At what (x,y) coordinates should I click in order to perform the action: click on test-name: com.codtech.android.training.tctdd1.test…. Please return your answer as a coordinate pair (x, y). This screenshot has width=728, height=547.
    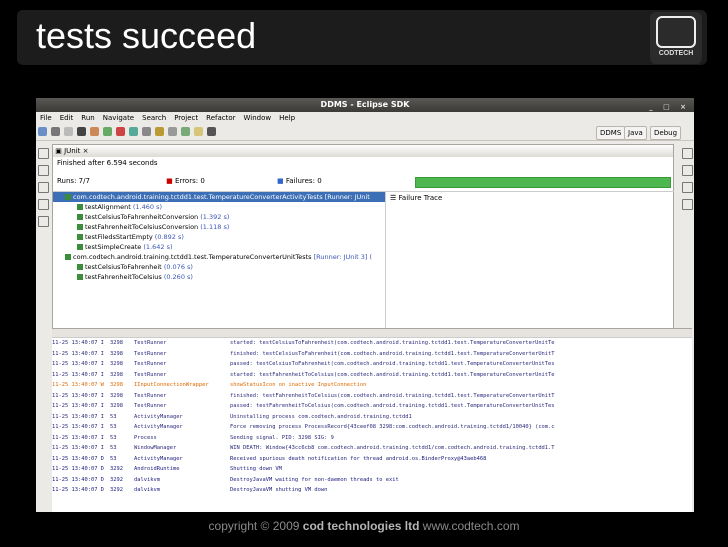
    Looking at the image, I should click on (221, 197).